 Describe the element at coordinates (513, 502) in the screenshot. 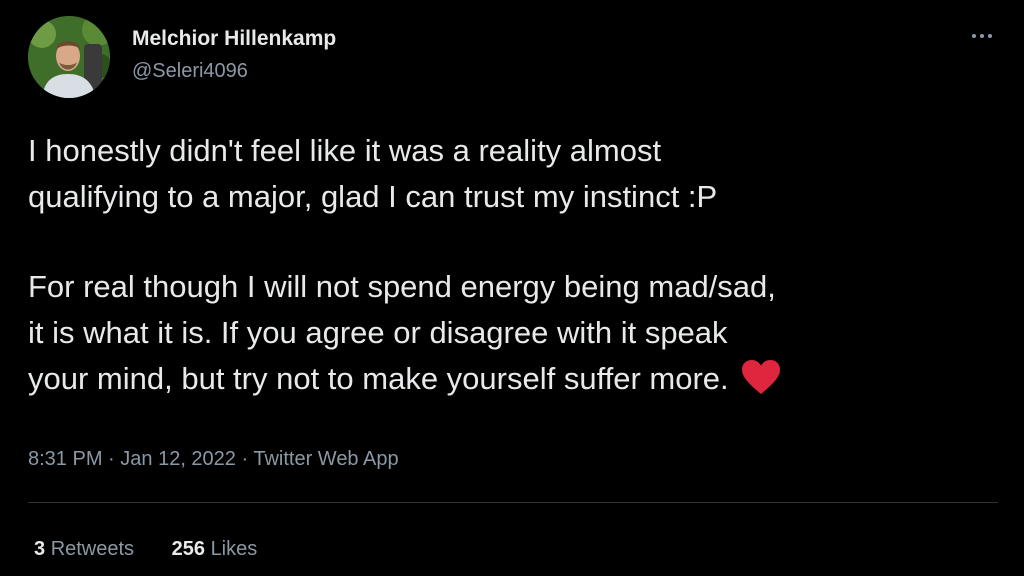

I see `divider` at that location.